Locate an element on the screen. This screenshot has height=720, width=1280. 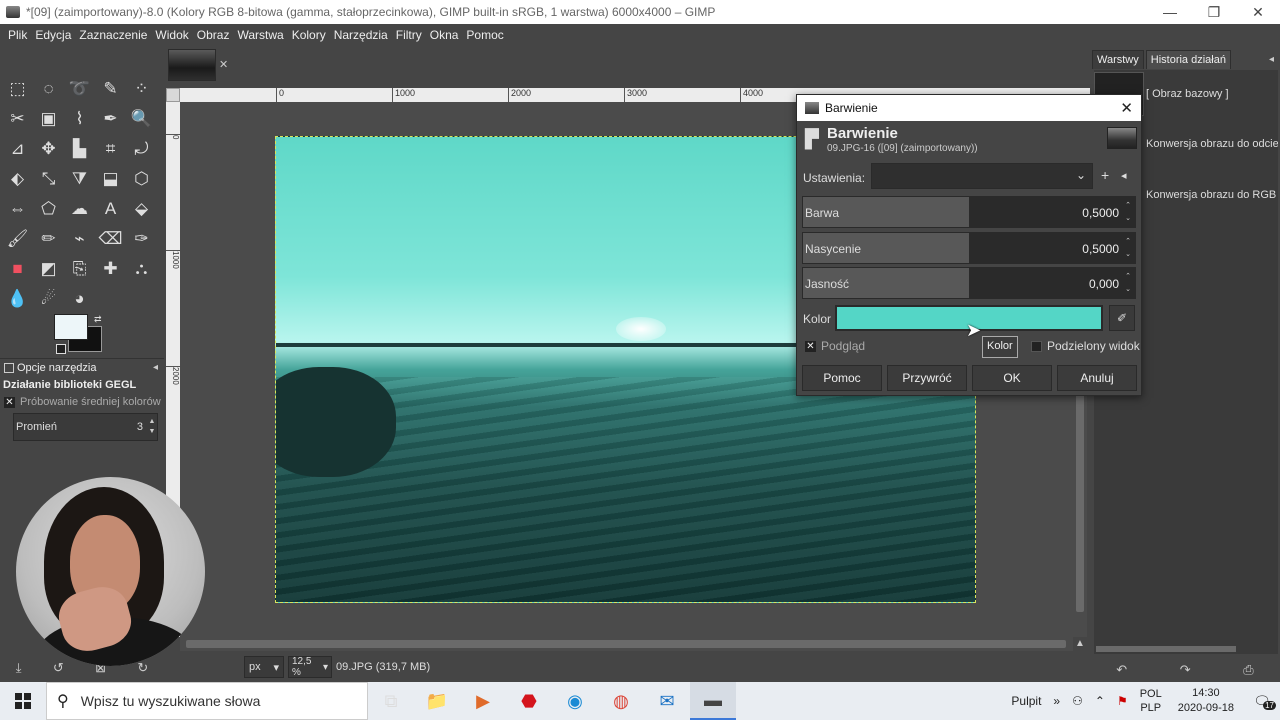
radius-spin-buttons: ▲ ▼ is located at coordinates (152, 427).